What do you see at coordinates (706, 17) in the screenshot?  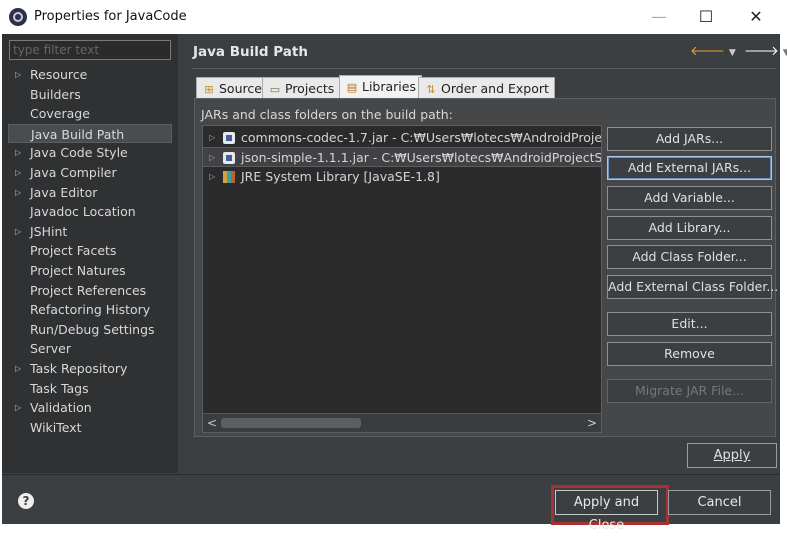 I see `maximize-icon: ☐` at bounding box center [706, 17].